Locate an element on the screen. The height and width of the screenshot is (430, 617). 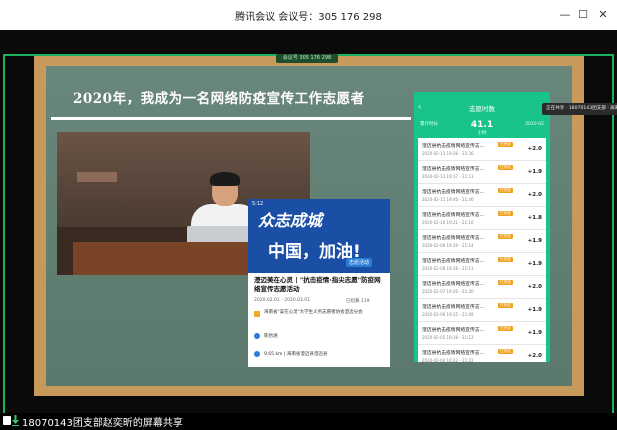
hours-header: ‹ 志愿时数 累计时长 41.1 小时 2020-02 is located at coordinates (482, 114).